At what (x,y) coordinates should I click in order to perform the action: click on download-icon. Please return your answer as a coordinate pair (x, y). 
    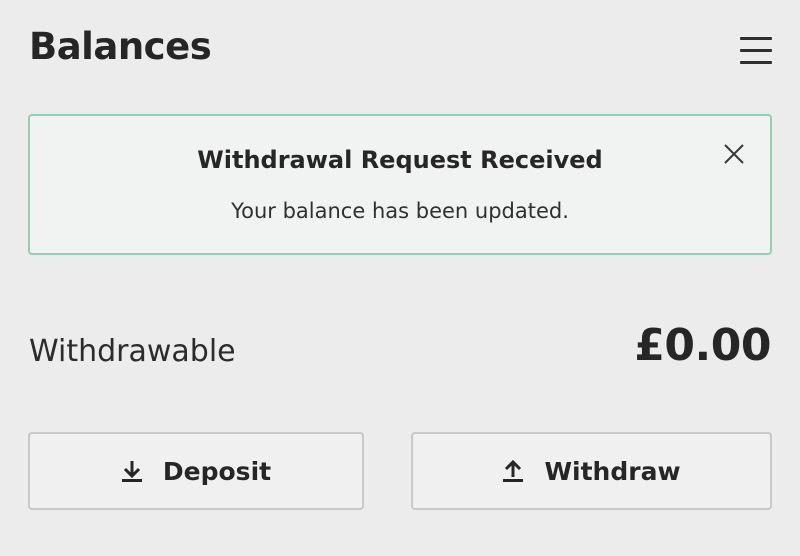
    Looking at the image, I should click on (132, 471).